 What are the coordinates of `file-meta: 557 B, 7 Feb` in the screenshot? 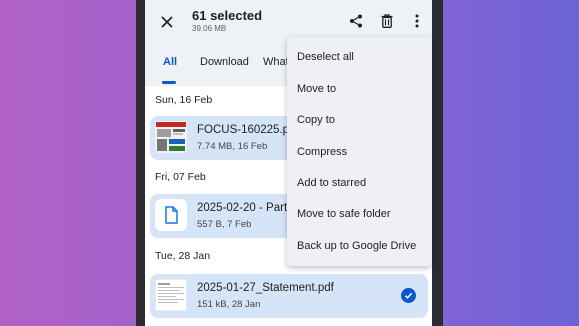 It's located at (224, 224).